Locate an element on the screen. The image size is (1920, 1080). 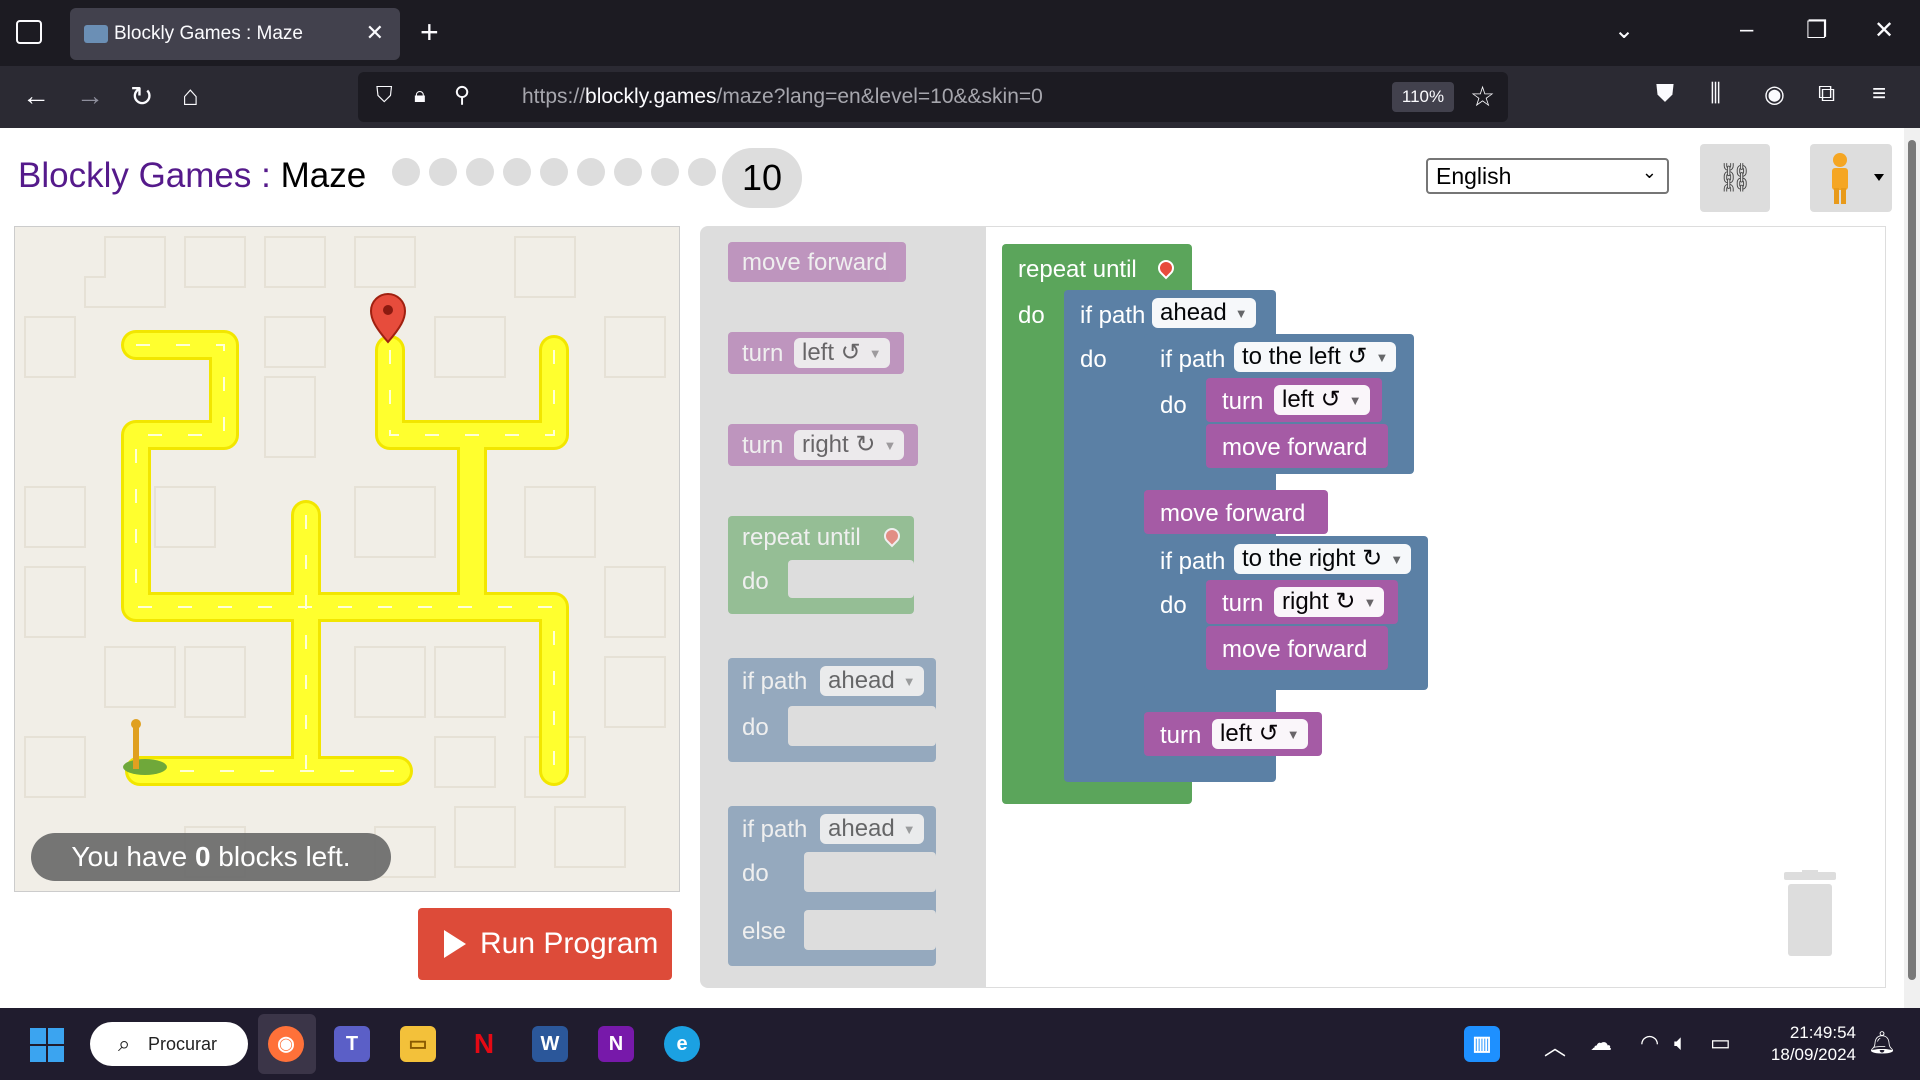
minimize-icon: – is located at coordinates (1746, 30).